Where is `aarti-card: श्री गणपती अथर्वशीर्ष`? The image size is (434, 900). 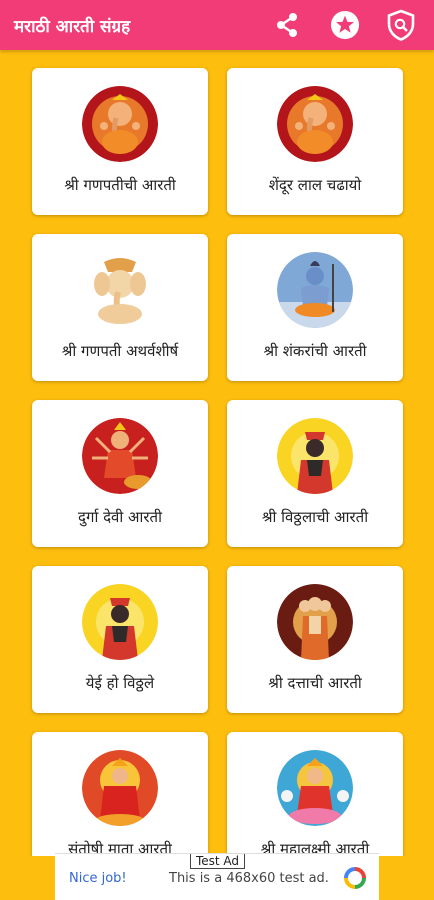 aarti-card: श्री गणपती अथर्वशीर्ष is located at coordinates (120, 307).